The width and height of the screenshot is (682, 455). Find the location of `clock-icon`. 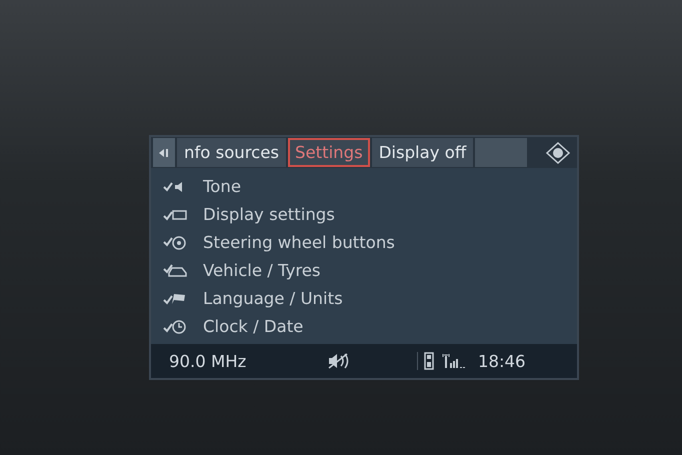

clock-icon is located at coordinates (175, 326).